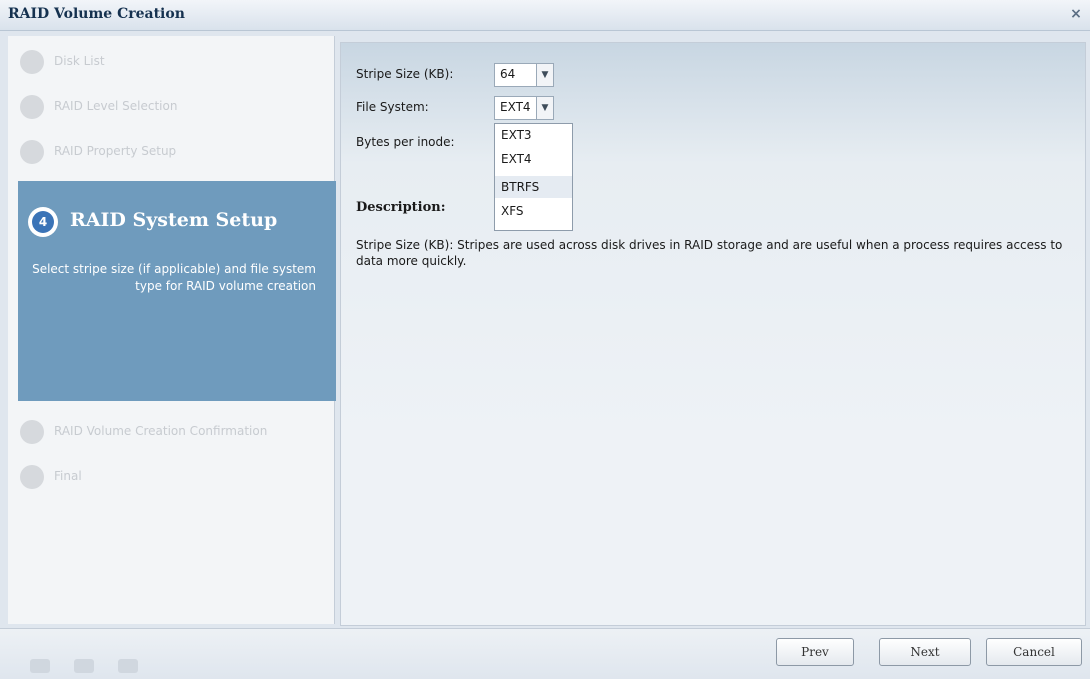 This screenshot has height=679, width=1090. Describe the element at coordinates (508, 74) in the screenshot. I see `stripe-size-value: 64` at that location.